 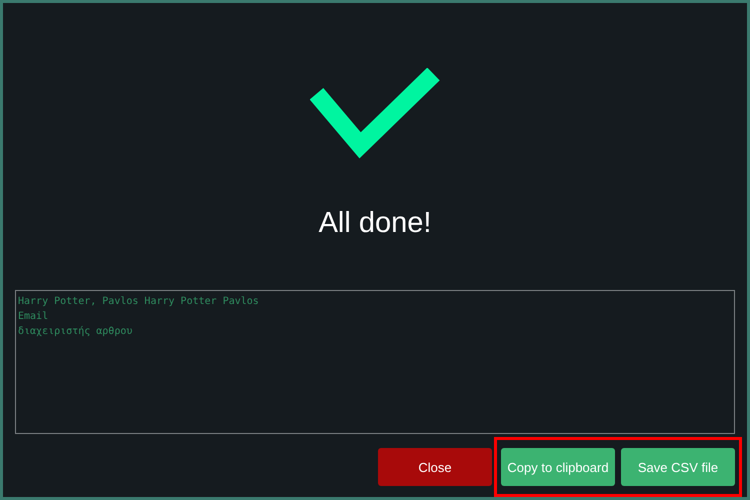 What do you see at coordinates (375, 114) in the screenshot?
I see `checkmark-icon` at bounding box center [375, 114].